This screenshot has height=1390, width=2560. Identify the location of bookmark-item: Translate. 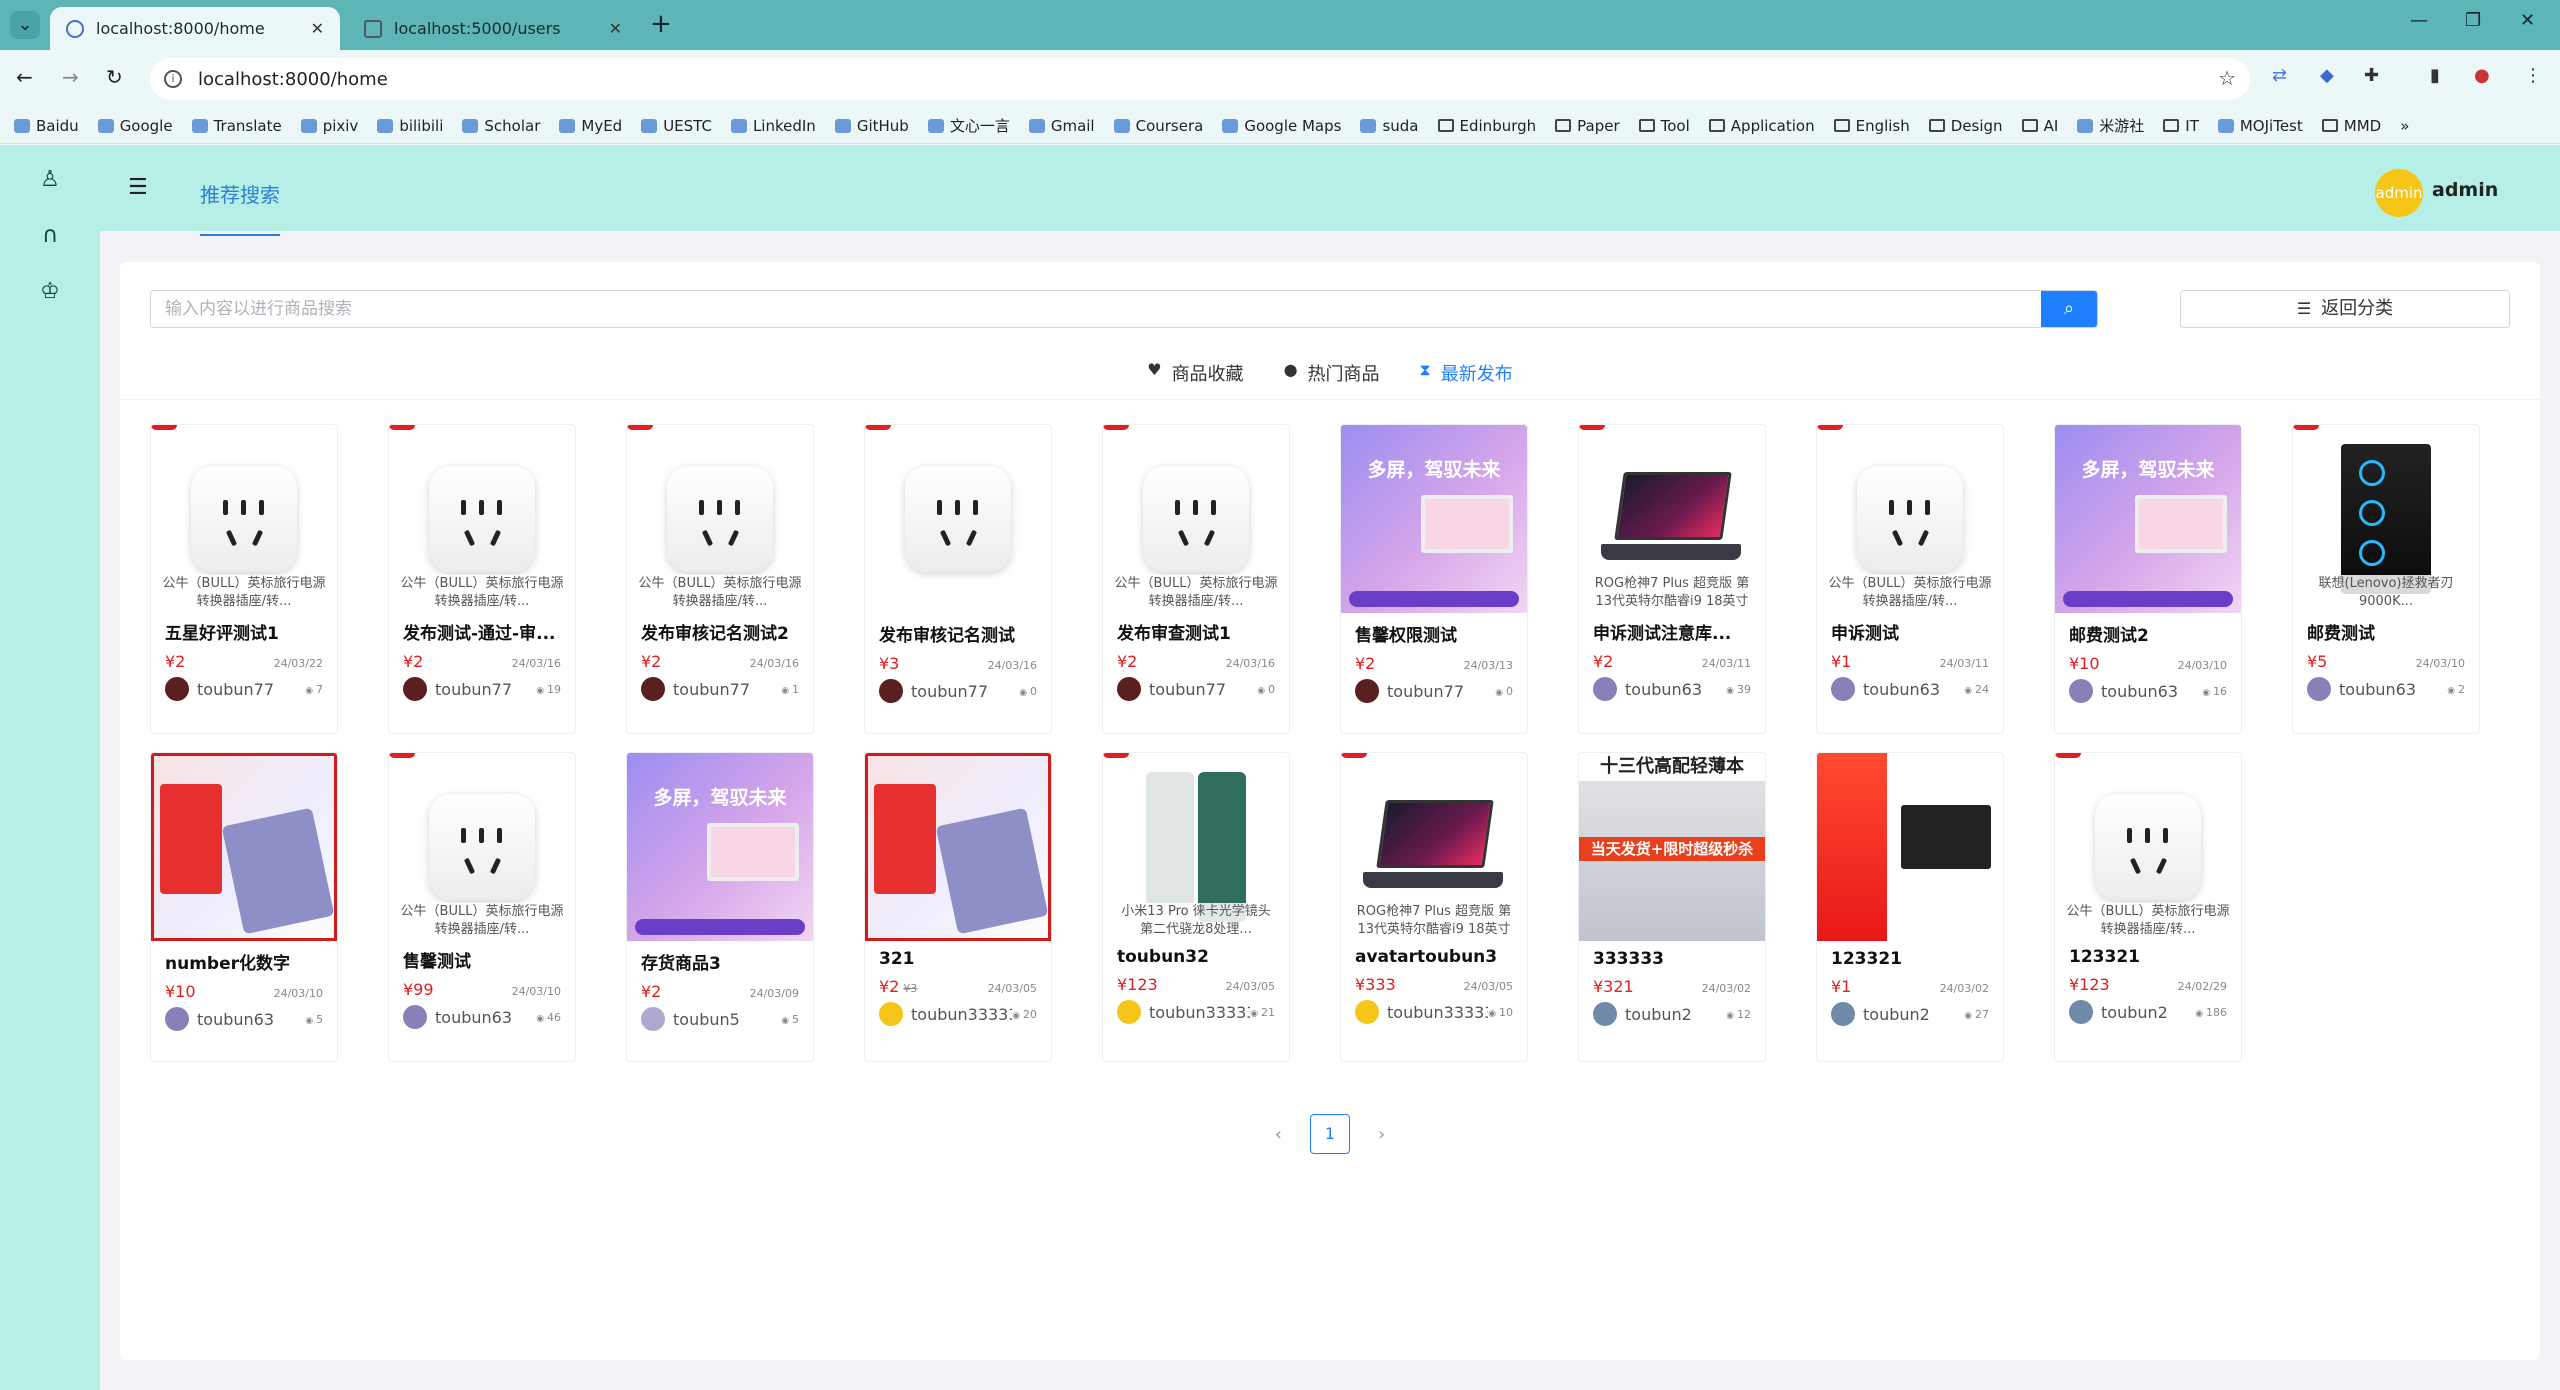
(236, 126).